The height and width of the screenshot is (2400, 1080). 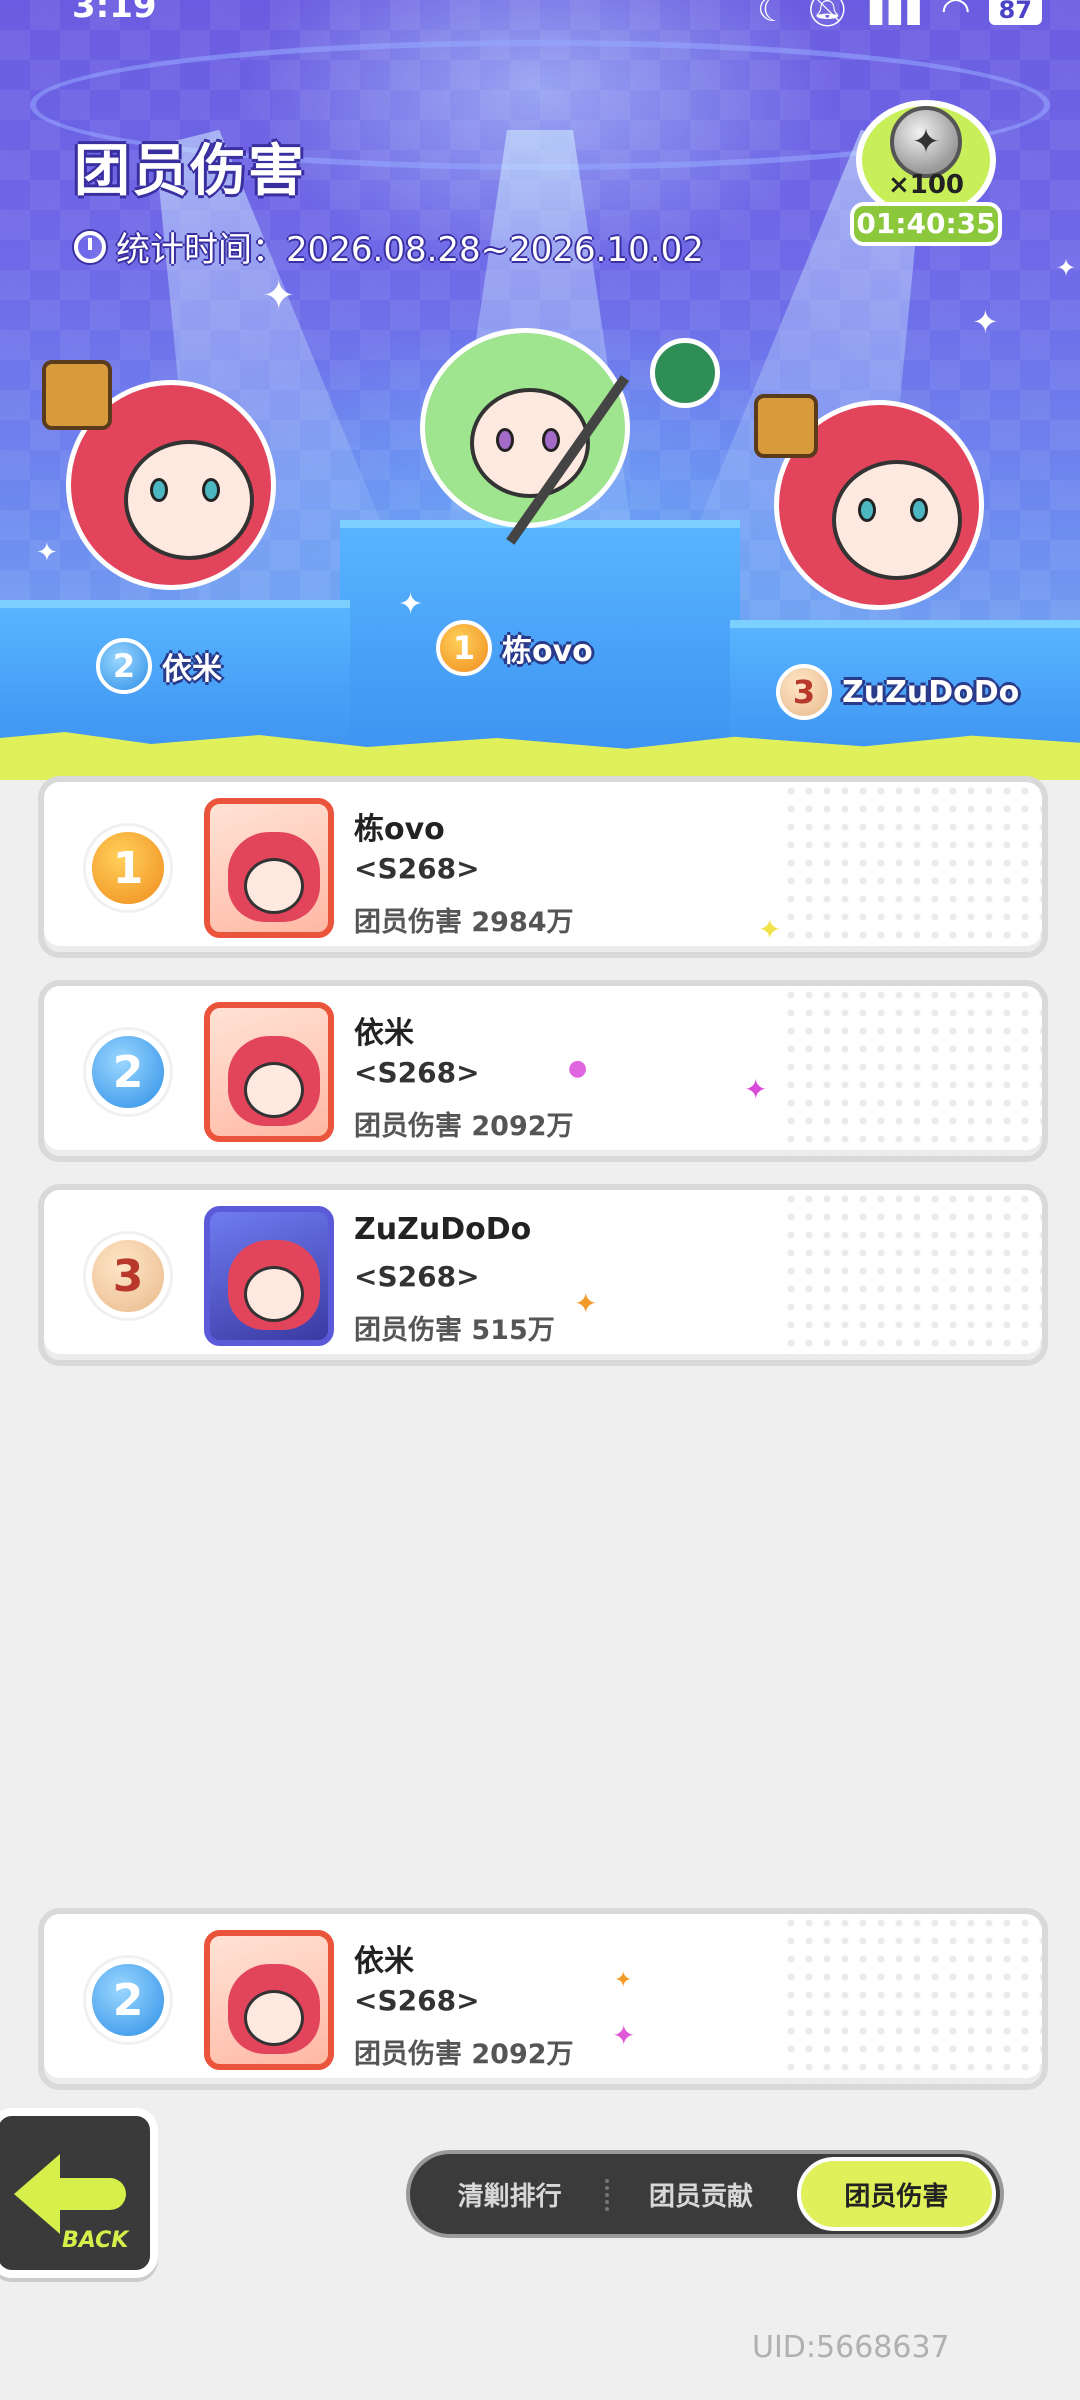 I want to click on moon-icon: ☾, so click(x=772, y=15).